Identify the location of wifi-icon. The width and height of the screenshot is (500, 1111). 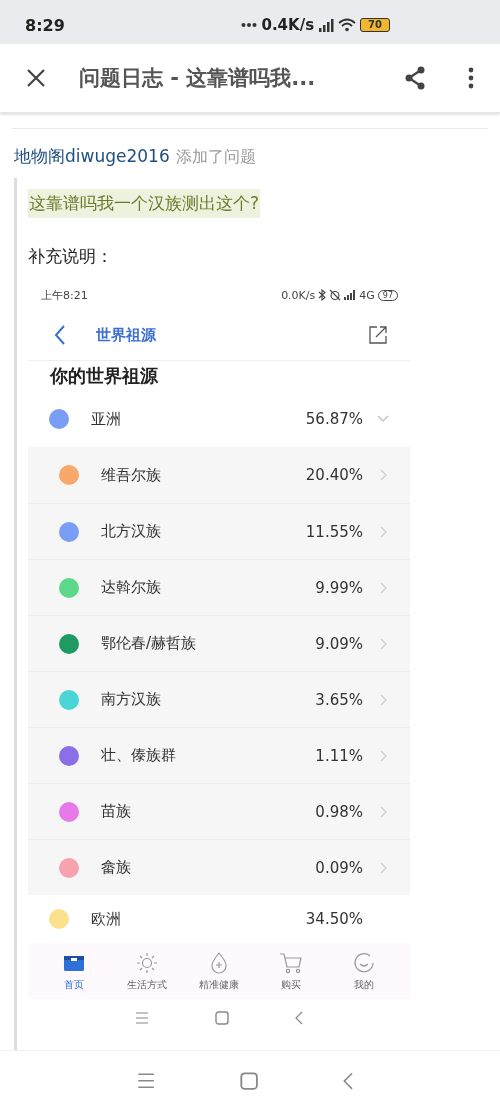
(347, 25).